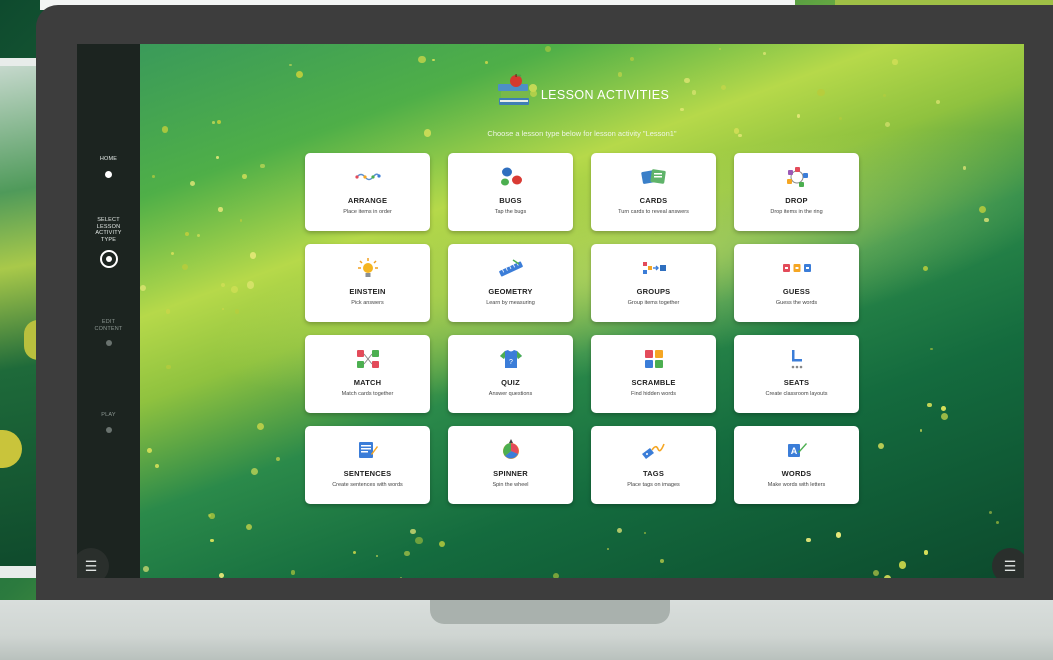  Describe the element at coordinates (796, 200) in the screenshot. I see `activity-title: DROP` at that location.